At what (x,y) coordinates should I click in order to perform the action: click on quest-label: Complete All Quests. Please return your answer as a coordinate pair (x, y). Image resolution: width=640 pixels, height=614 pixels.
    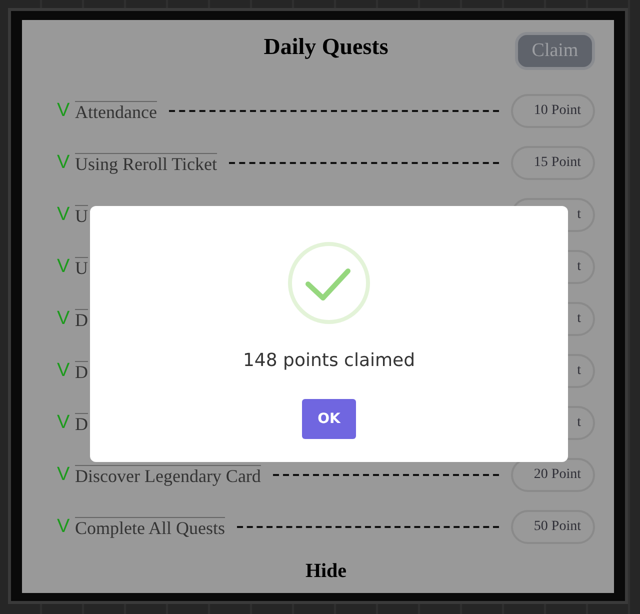
    Looking at the image, I should click on (150, 528).